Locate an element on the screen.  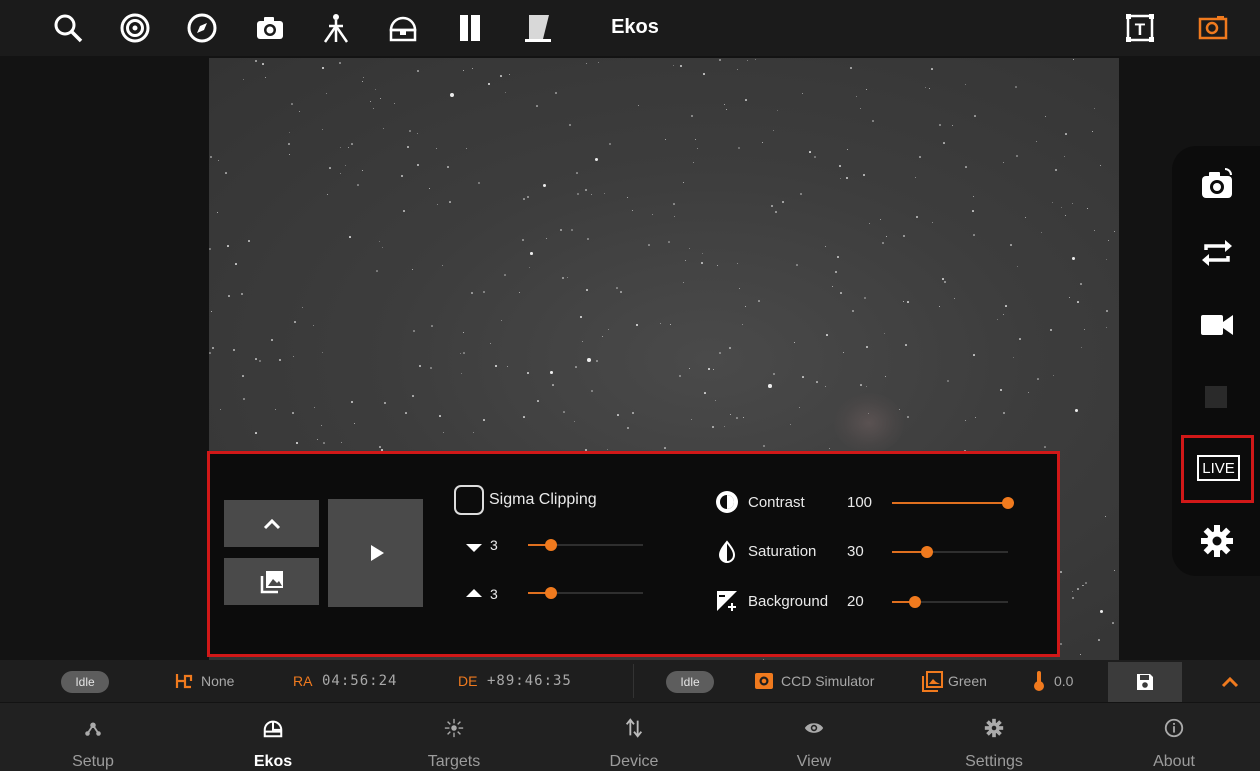
target-icon is located at coordinates (135, 28).